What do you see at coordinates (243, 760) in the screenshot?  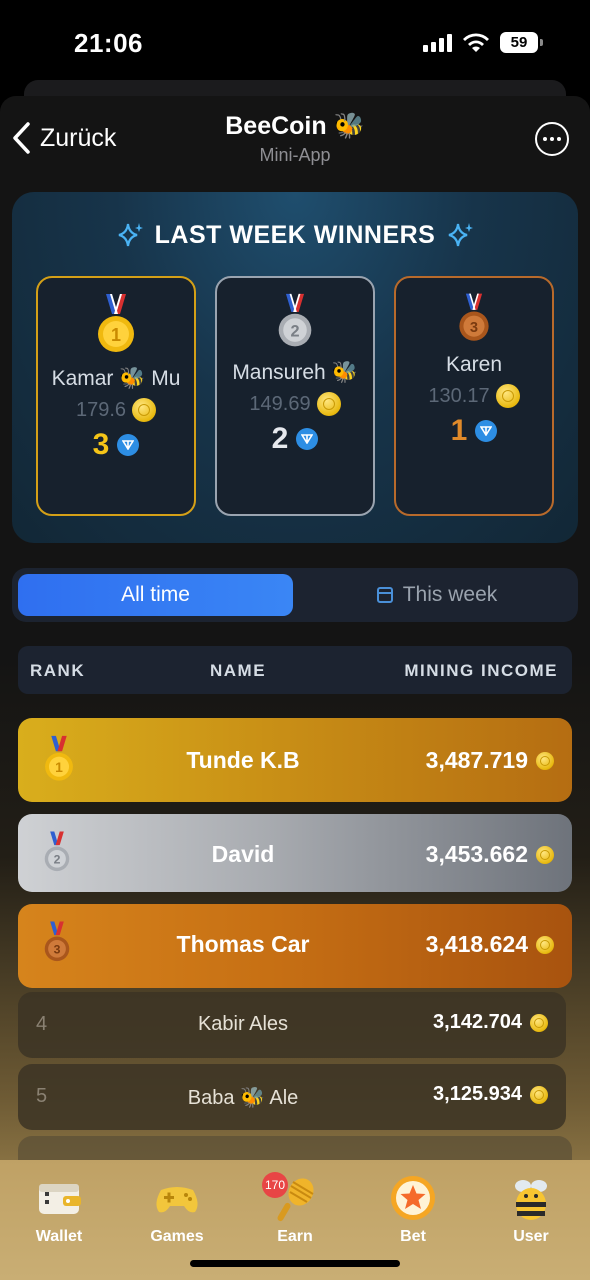 I see `row-name: Tunde K.B` at bounding box center [243, 760].